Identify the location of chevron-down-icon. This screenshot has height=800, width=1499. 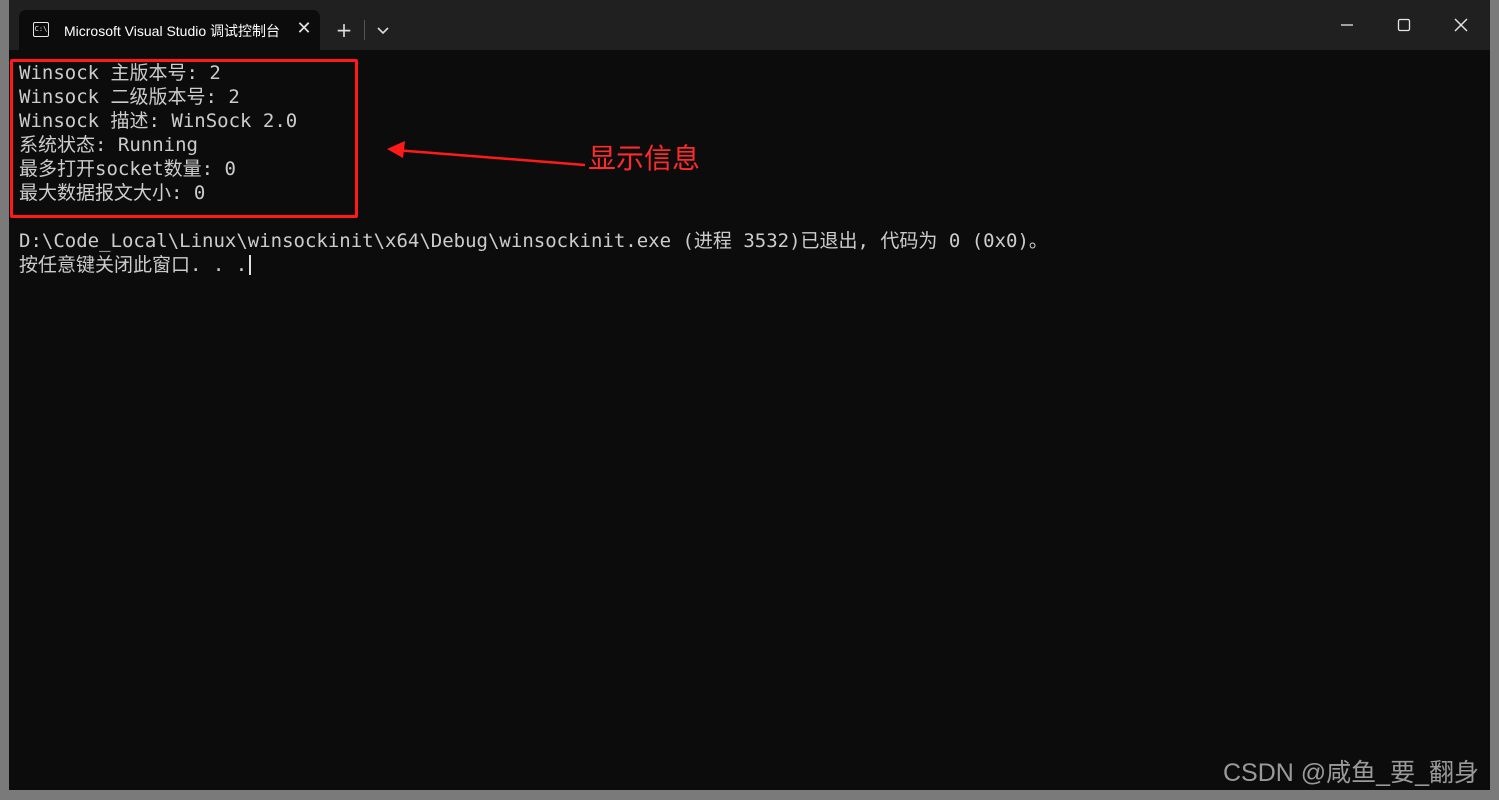
(383, 31).